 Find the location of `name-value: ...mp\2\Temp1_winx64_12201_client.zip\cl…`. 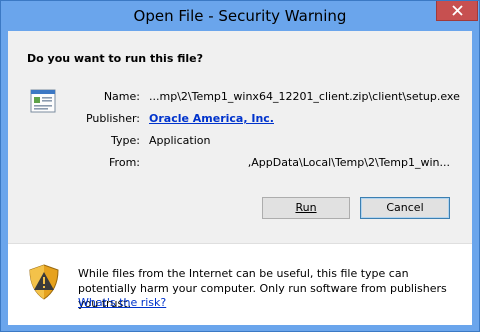

name-value: ...mp\2\Temp1_winx64_12201_client.zip\cl… is located at coordinates (304, 96).